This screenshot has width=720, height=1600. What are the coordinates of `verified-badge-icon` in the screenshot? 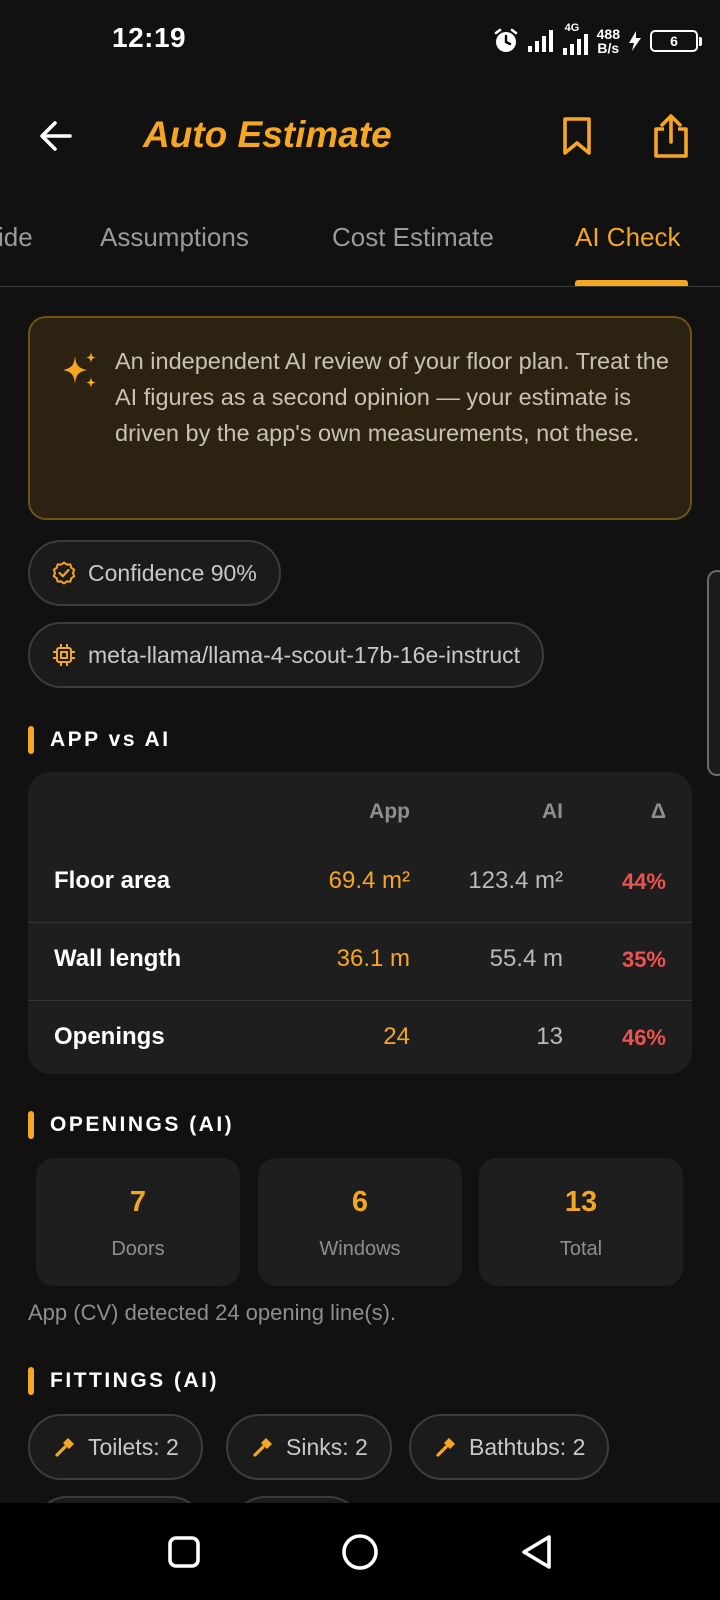 It's located at (64, 573).